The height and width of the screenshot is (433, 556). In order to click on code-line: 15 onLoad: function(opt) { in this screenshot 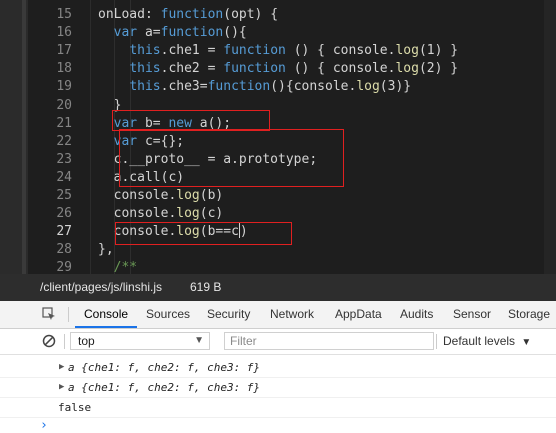, I will do `click(278, 15)`.